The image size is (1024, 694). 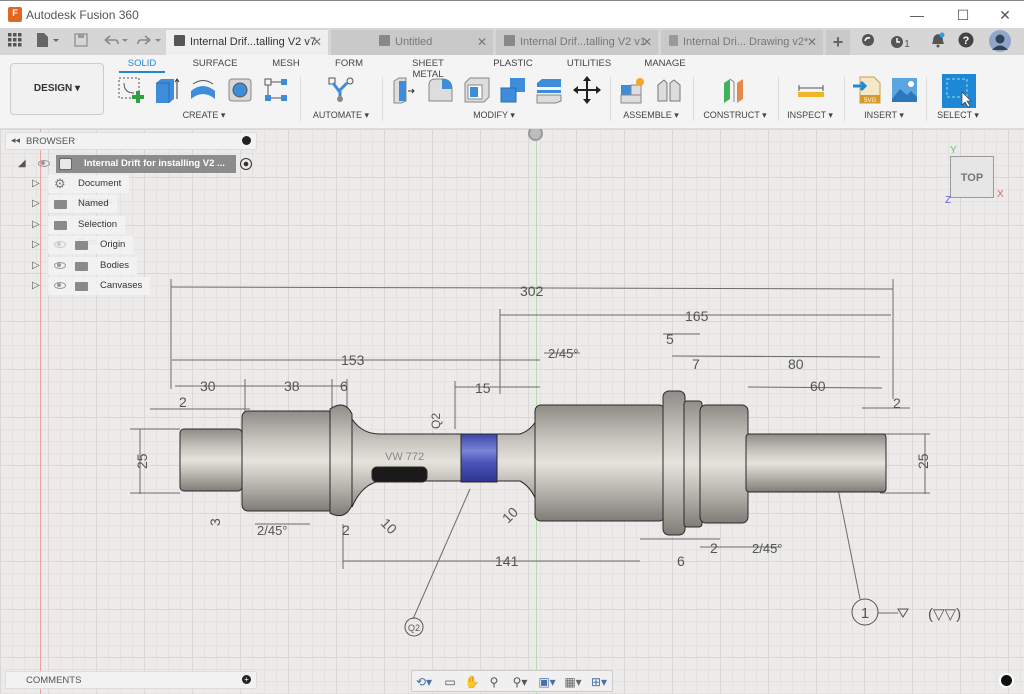 What do you see at coordinates (917, 15) in the screenshot?
I see `minimize-button: —` at bounding box center [917, 15].